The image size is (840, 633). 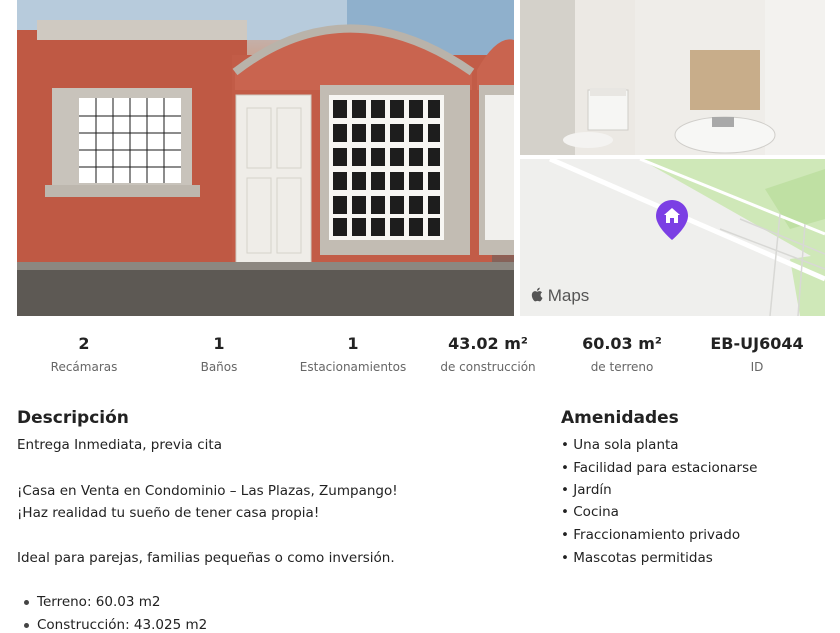 I want to click on bullet-text: Construcción: 43.025 m2, so click(x=122, y=625).